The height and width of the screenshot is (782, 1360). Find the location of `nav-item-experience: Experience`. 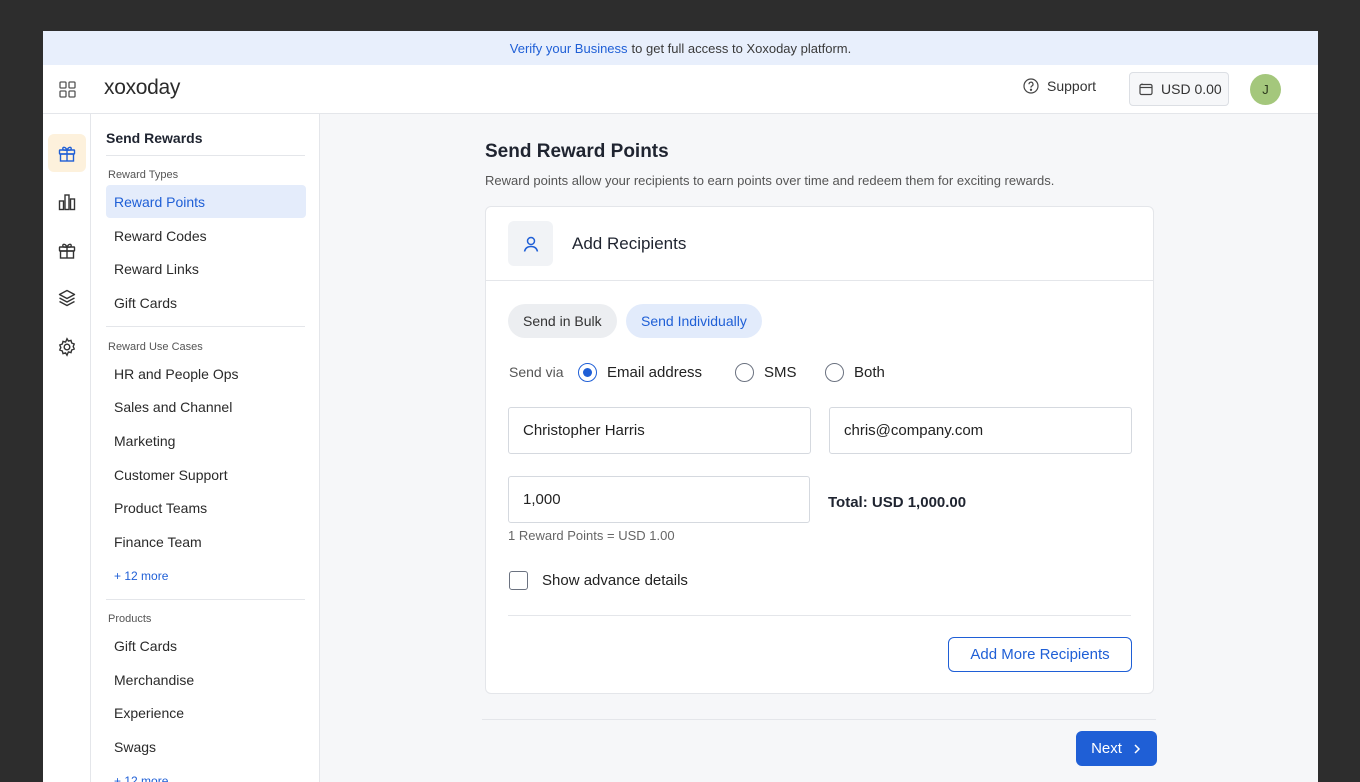

nav-item-experience: Experience is located at coordinates (206, 712).